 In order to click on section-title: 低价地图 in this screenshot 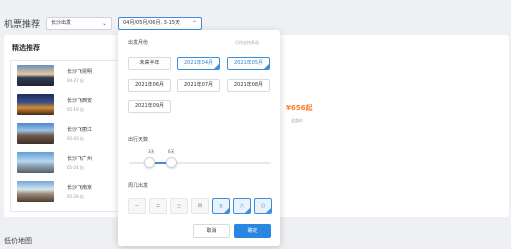, I will do `click(18, 241)`.